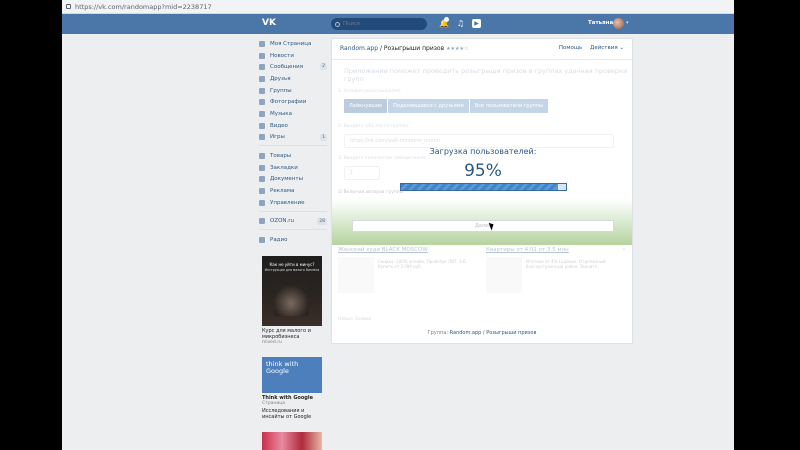 The width and height of the screenshot is (800, 450). What do you see at coordinates (293, 222) in the screenshot?
I see `sidebar-item-ozon: OZON.ru 28` at bounding box center [293, 222].